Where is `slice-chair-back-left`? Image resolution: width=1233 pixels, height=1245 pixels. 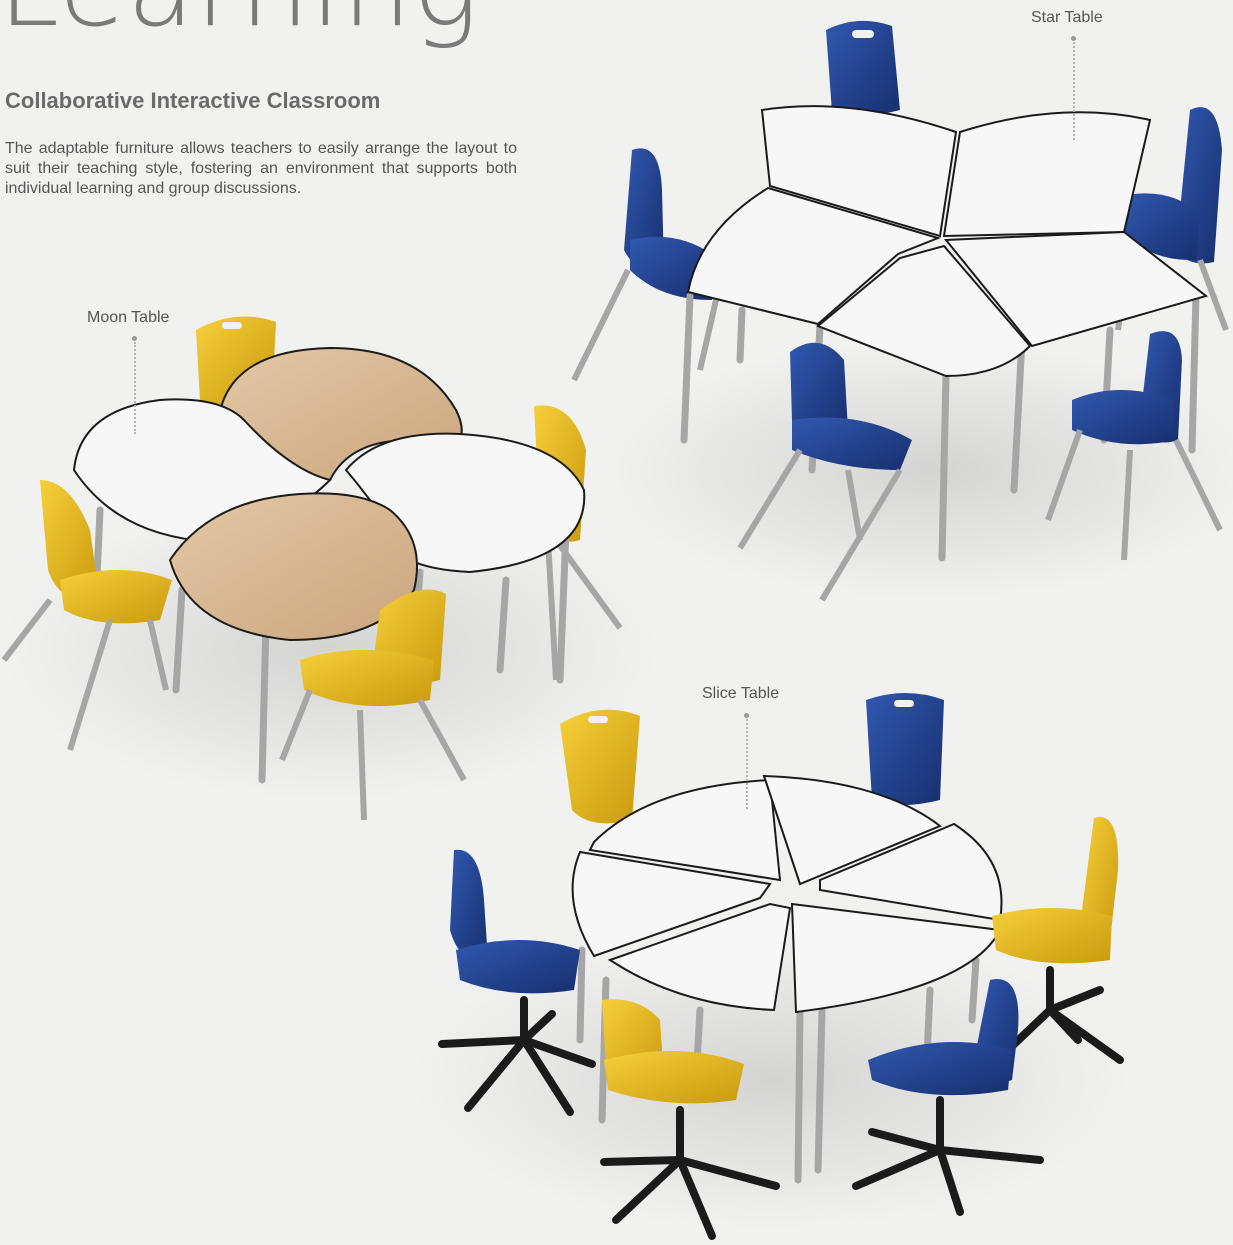
slice-chair-back-left is located at coordinates (600, 766).